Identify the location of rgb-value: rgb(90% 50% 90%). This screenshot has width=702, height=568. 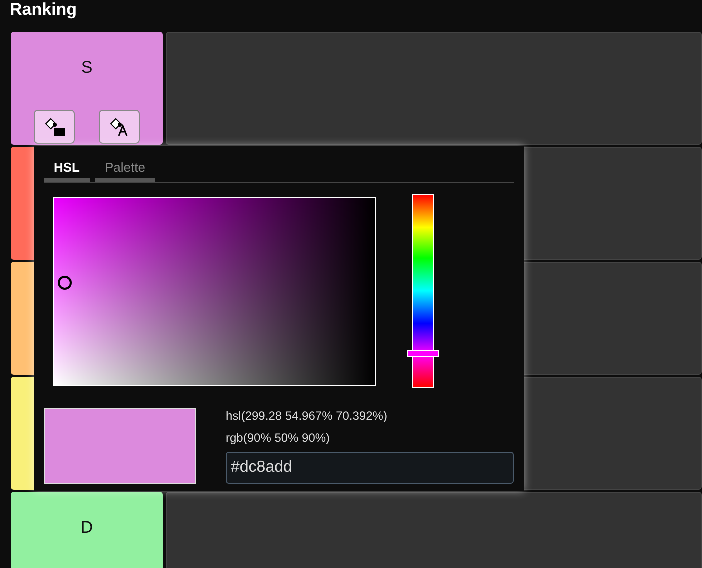
(279, 438).